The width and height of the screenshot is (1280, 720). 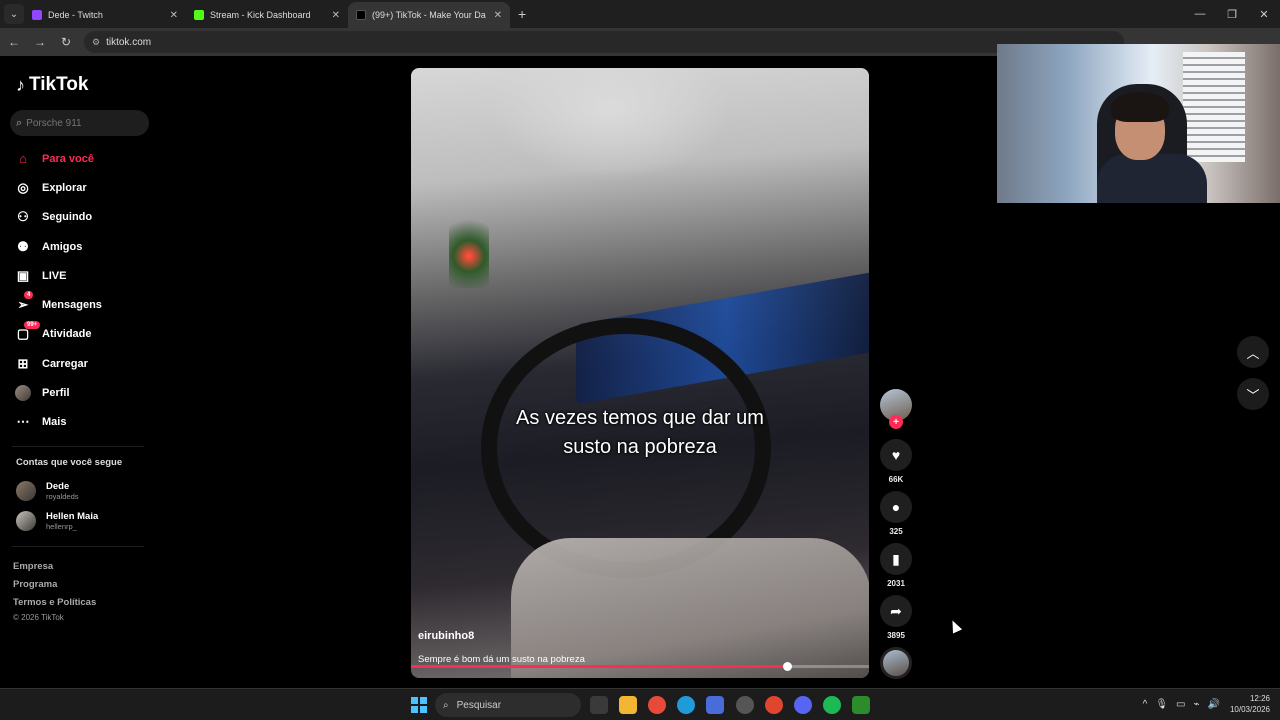 What do you see at coordinates (1145, 704) in the screenshot?
I see `chevron-up-icon: ^` at bounding box center [1145, 704].